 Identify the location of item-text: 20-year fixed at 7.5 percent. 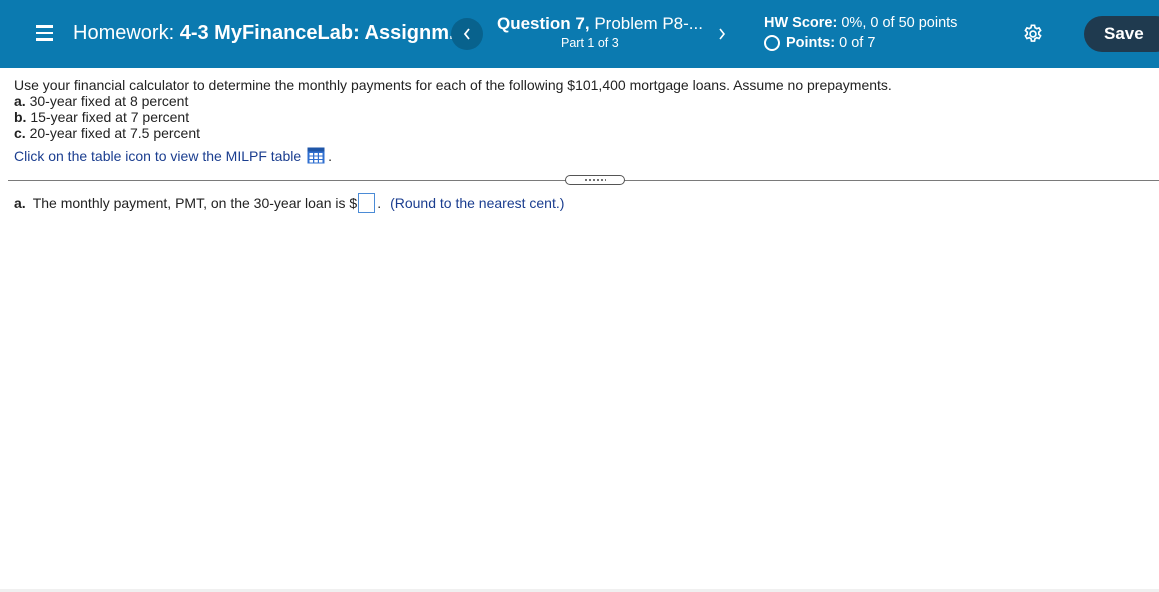
(115, 133).